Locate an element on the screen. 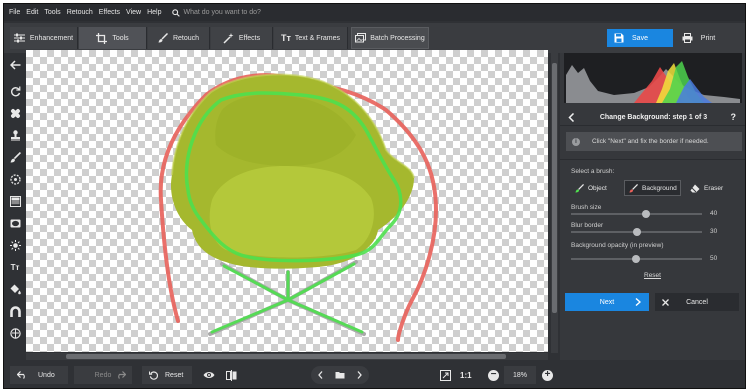  arrow-left-icon is located at coordinates (14, 65).